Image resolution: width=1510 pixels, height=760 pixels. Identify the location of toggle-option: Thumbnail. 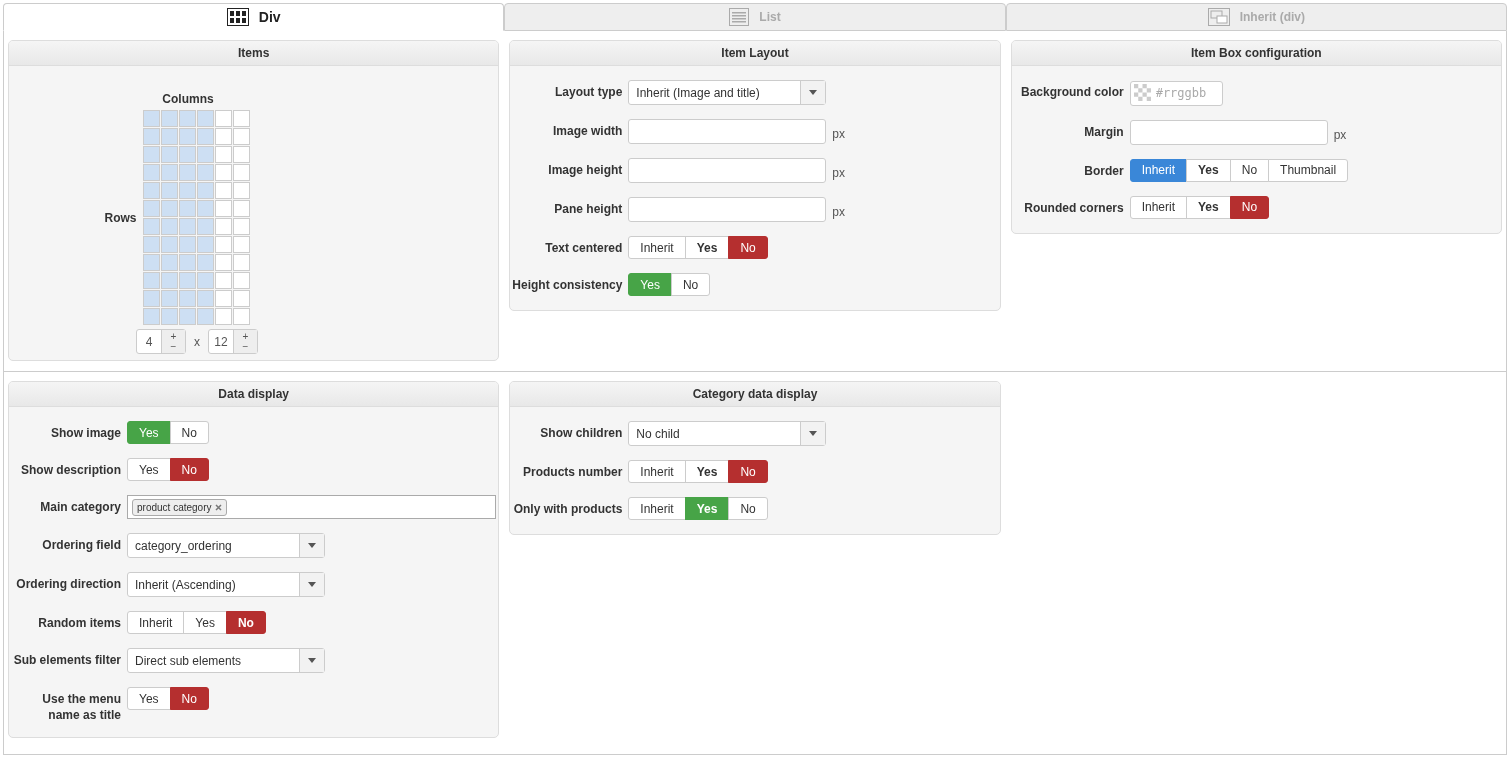
(1308, 170).